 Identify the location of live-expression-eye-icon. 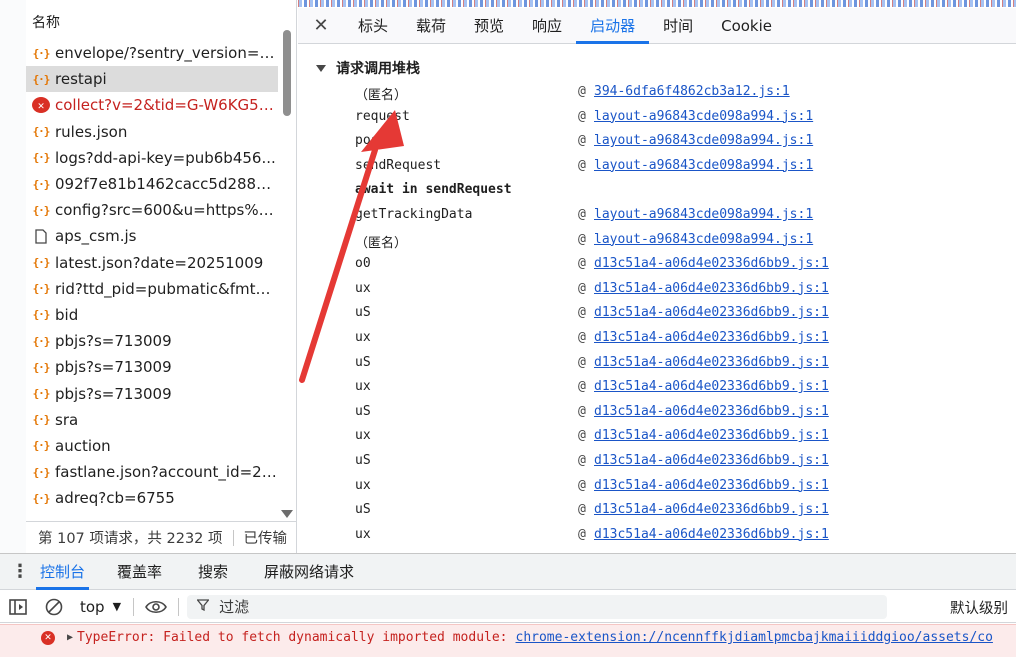
(156, 607).